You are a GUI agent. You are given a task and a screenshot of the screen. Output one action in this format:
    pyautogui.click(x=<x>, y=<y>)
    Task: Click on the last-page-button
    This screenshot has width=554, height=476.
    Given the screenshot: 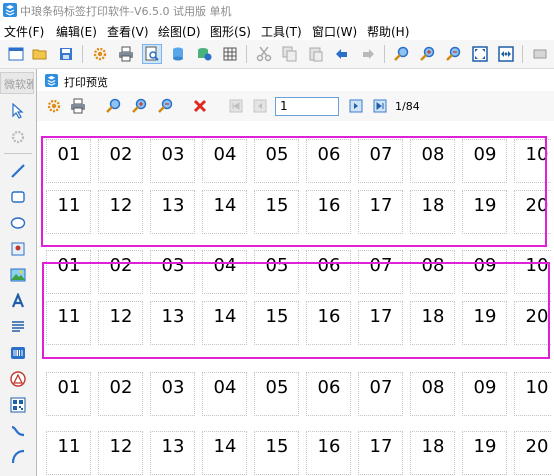 What is the action you would take?
    pyautogui.click(x=380, y=106)
    